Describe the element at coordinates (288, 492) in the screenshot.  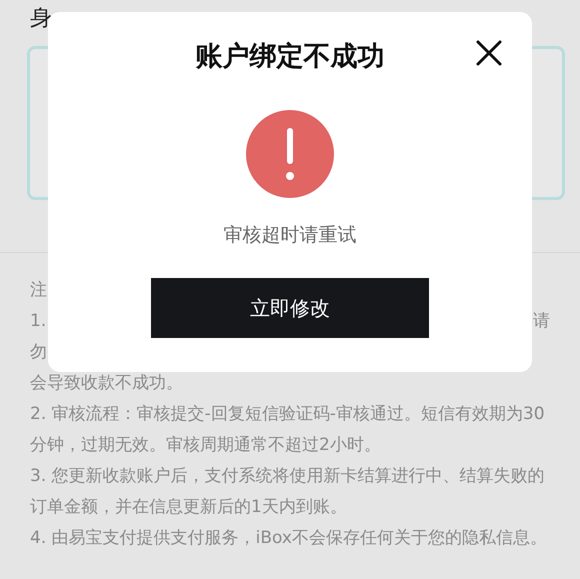
I see `note-text: 3. 您更新收款账户后，支付系统将使用新卡结算进行中、结算失败的订单金额，并在信息更新后的1天内到账。` at that location.